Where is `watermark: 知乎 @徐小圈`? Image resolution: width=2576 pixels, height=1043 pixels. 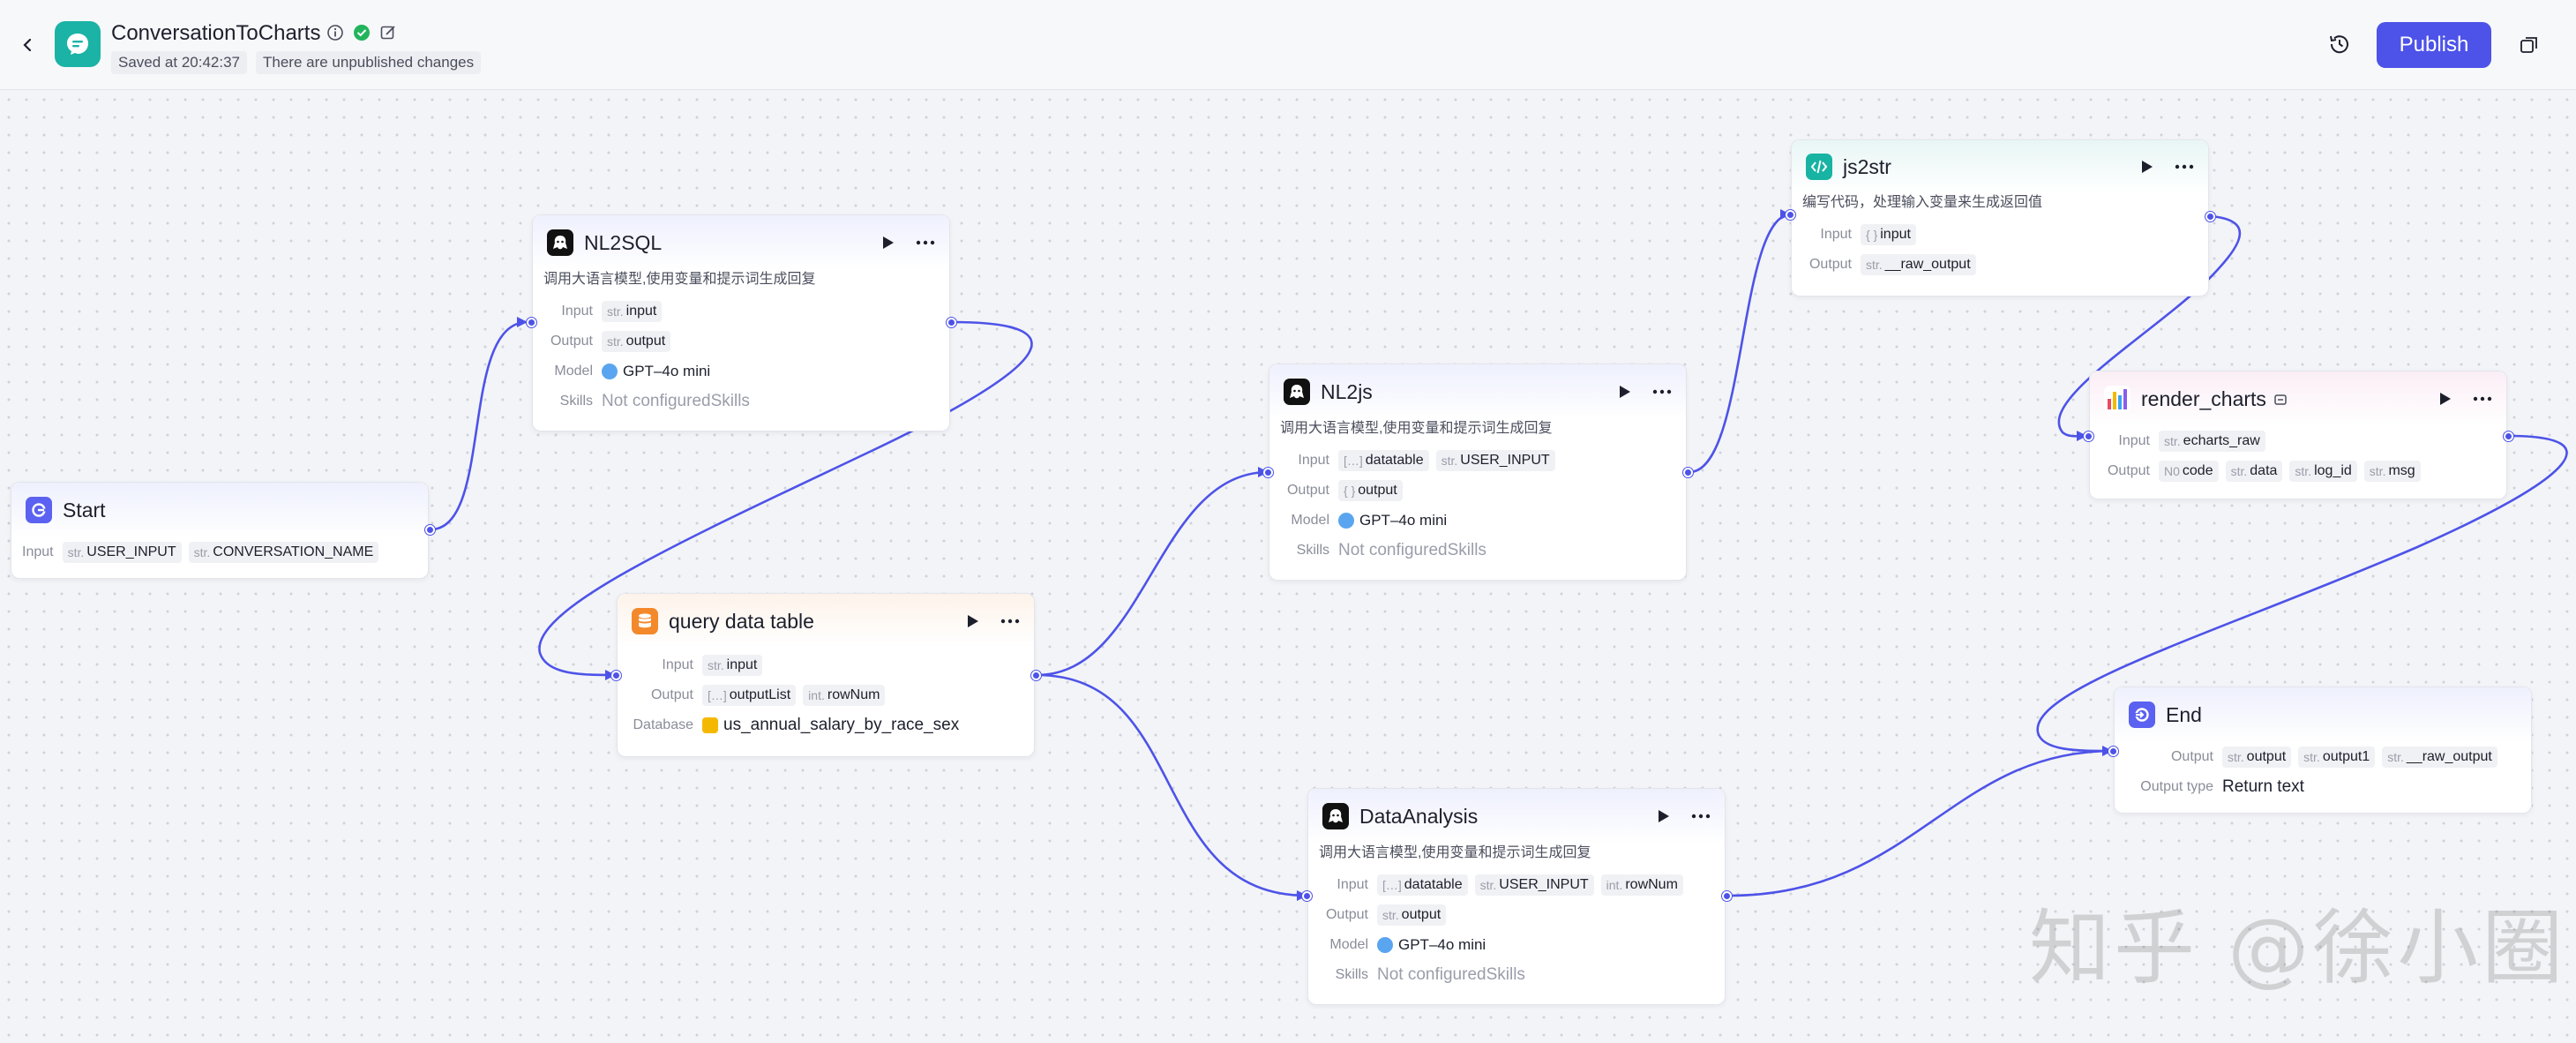
watermark: 知乎 @徐小圈 is located at coordinates (2298, 948).